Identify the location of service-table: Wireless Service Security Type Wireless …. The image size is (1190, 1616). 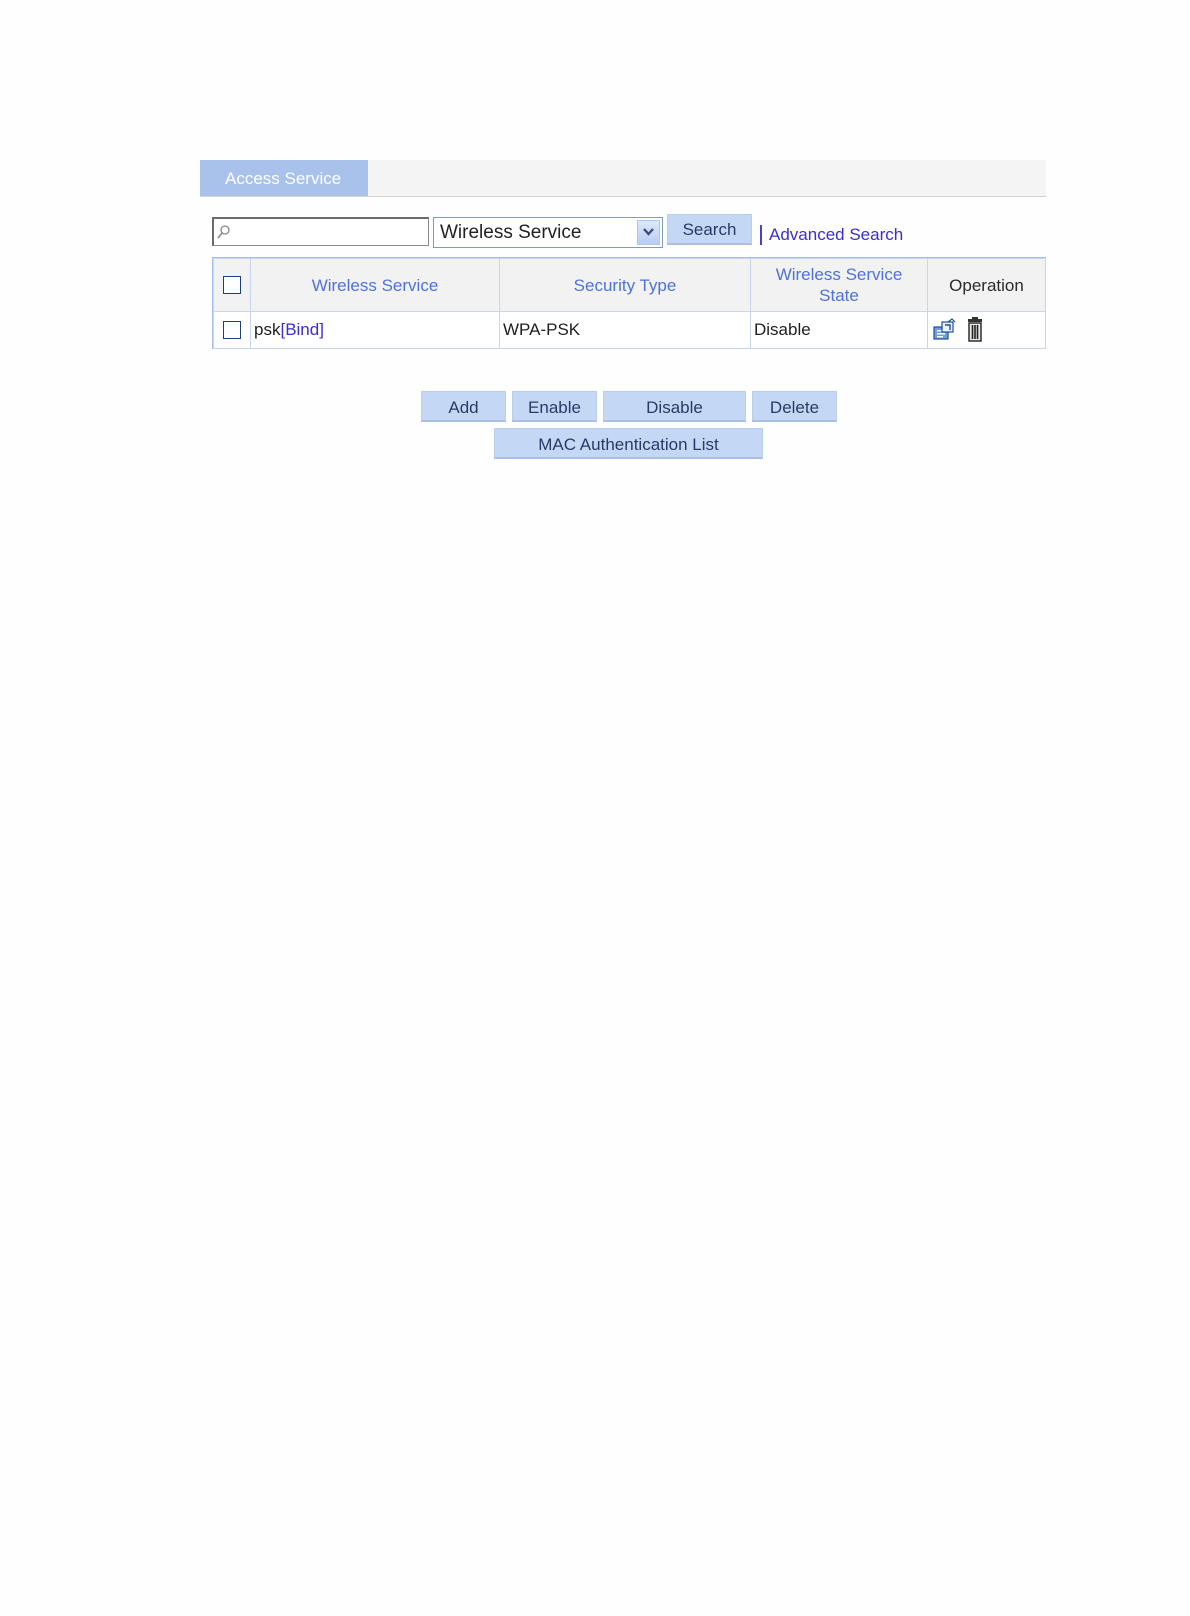
(629, 303).